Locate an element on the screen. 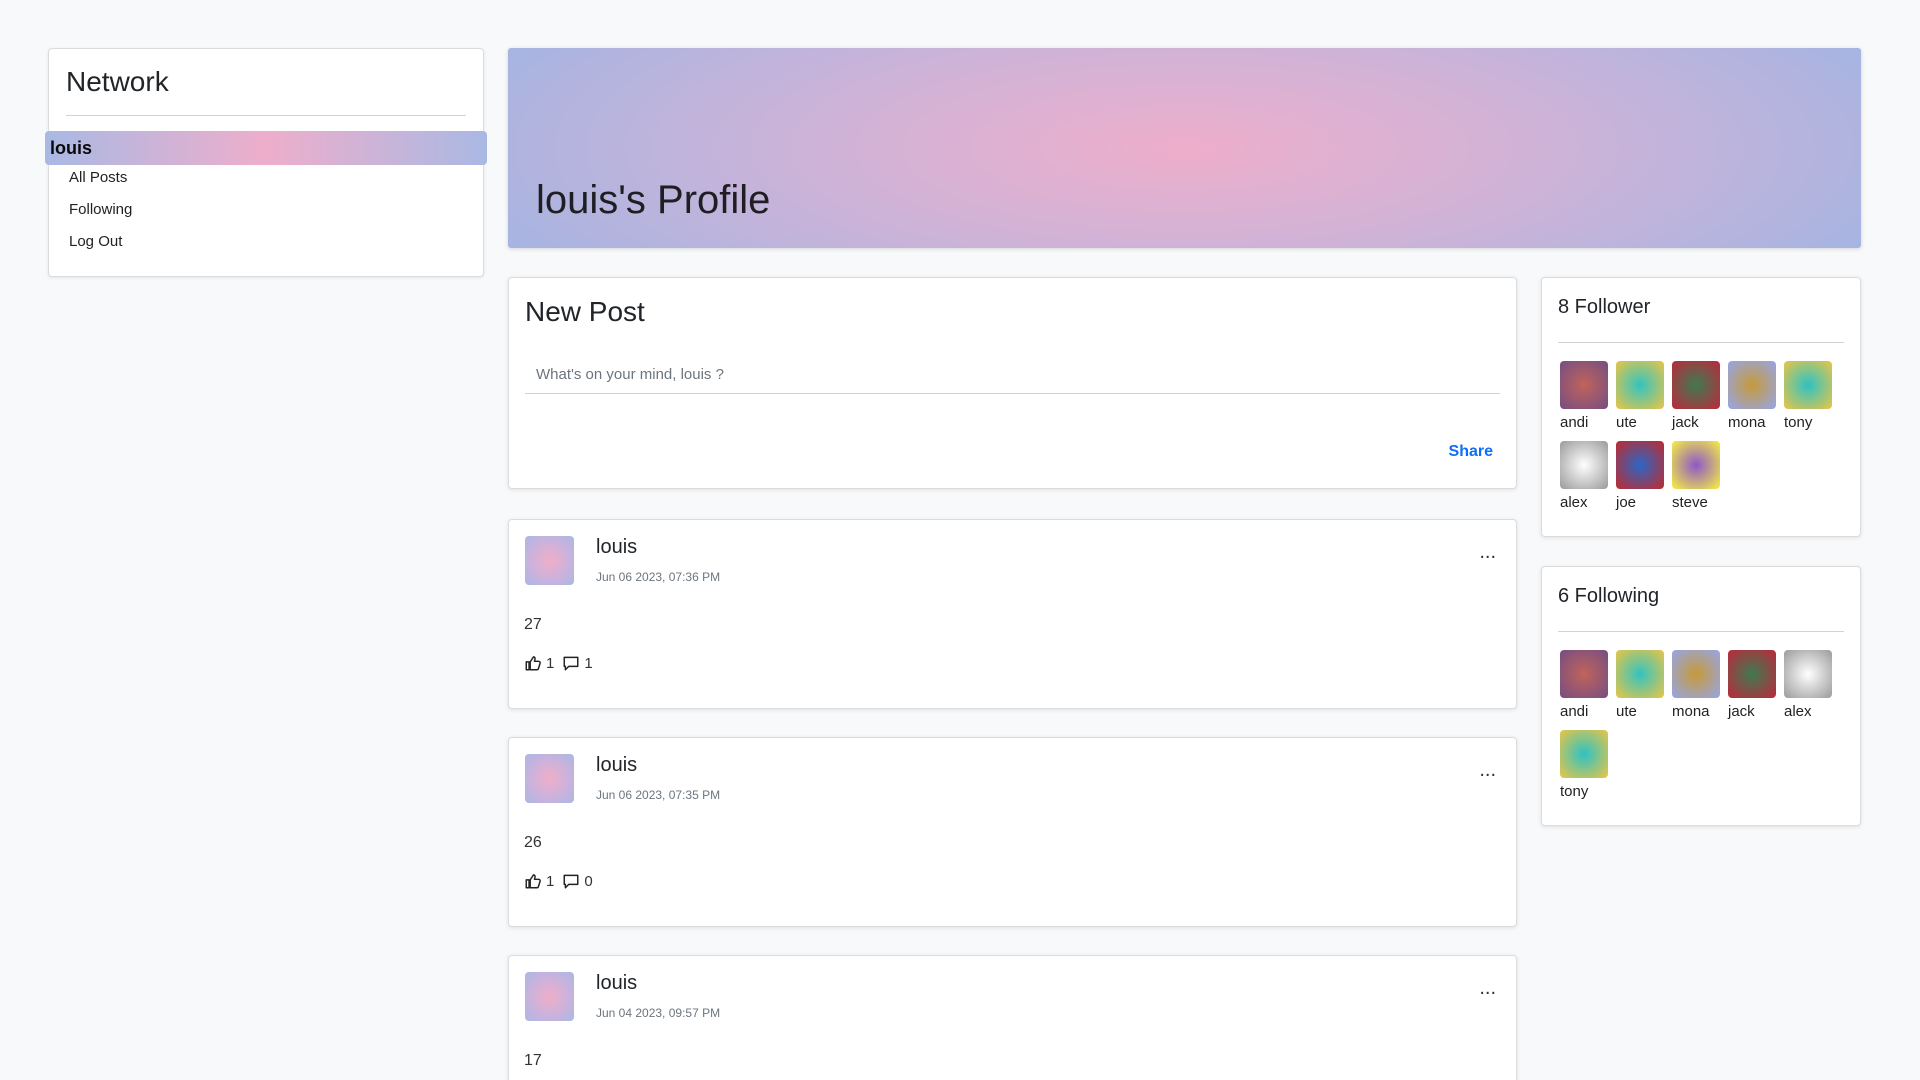  brand-title: Network is located at coordinates (117, 81).